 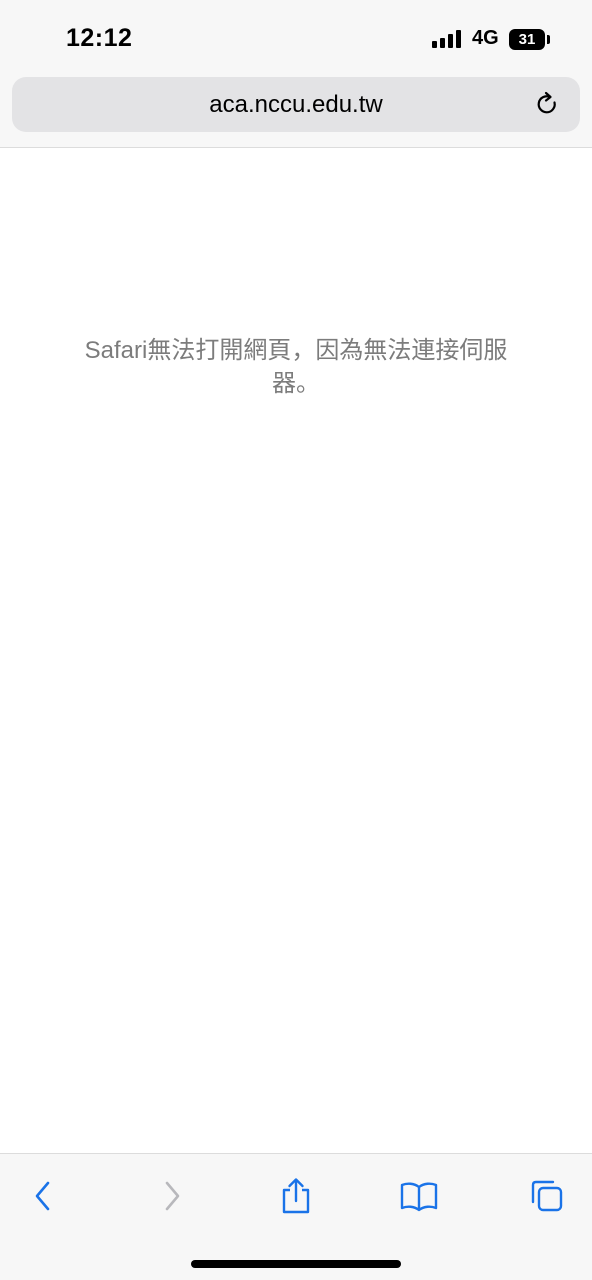 What do you see at coordinates (446, 39) in the screenshot?
I see `cellular-signal-icon` at bounding box center [446, 39].